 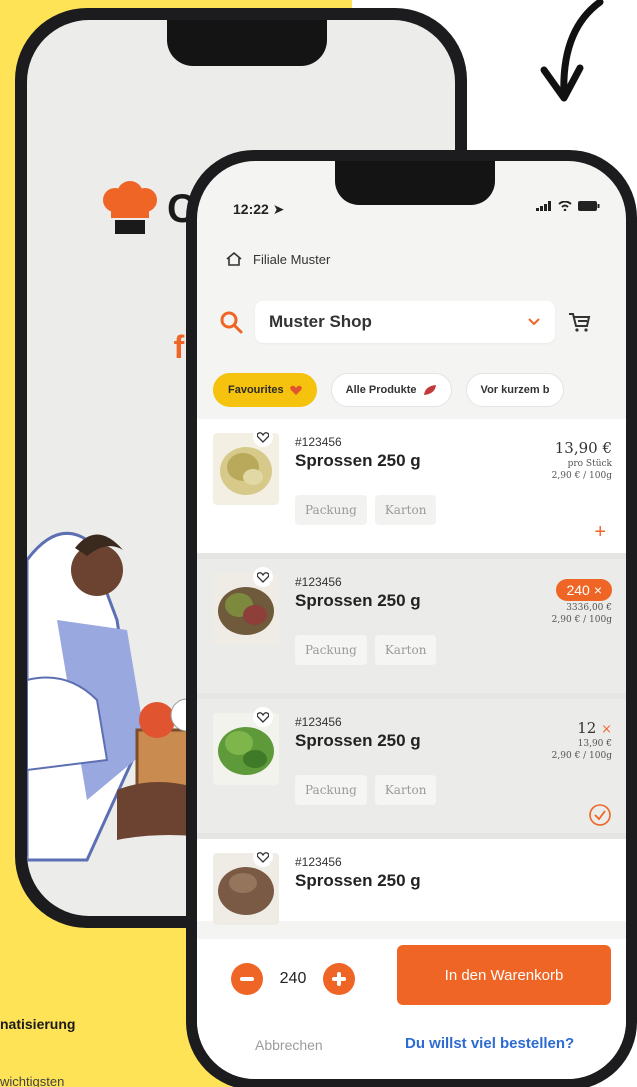 I want to click on minus-icon, so click(x=247, y=979).